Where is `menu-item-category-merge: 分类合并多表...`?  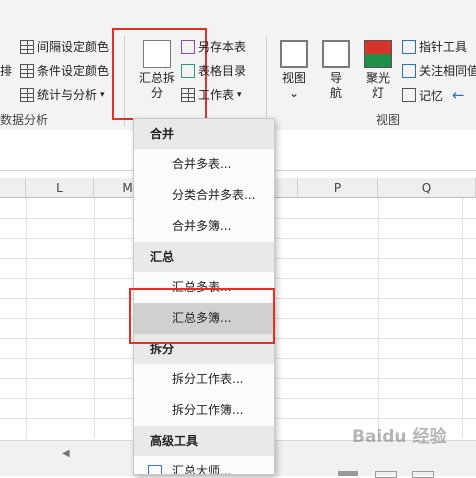
menu-item-category-merge: 分类合并多表... is located at coordinates (204, 195).